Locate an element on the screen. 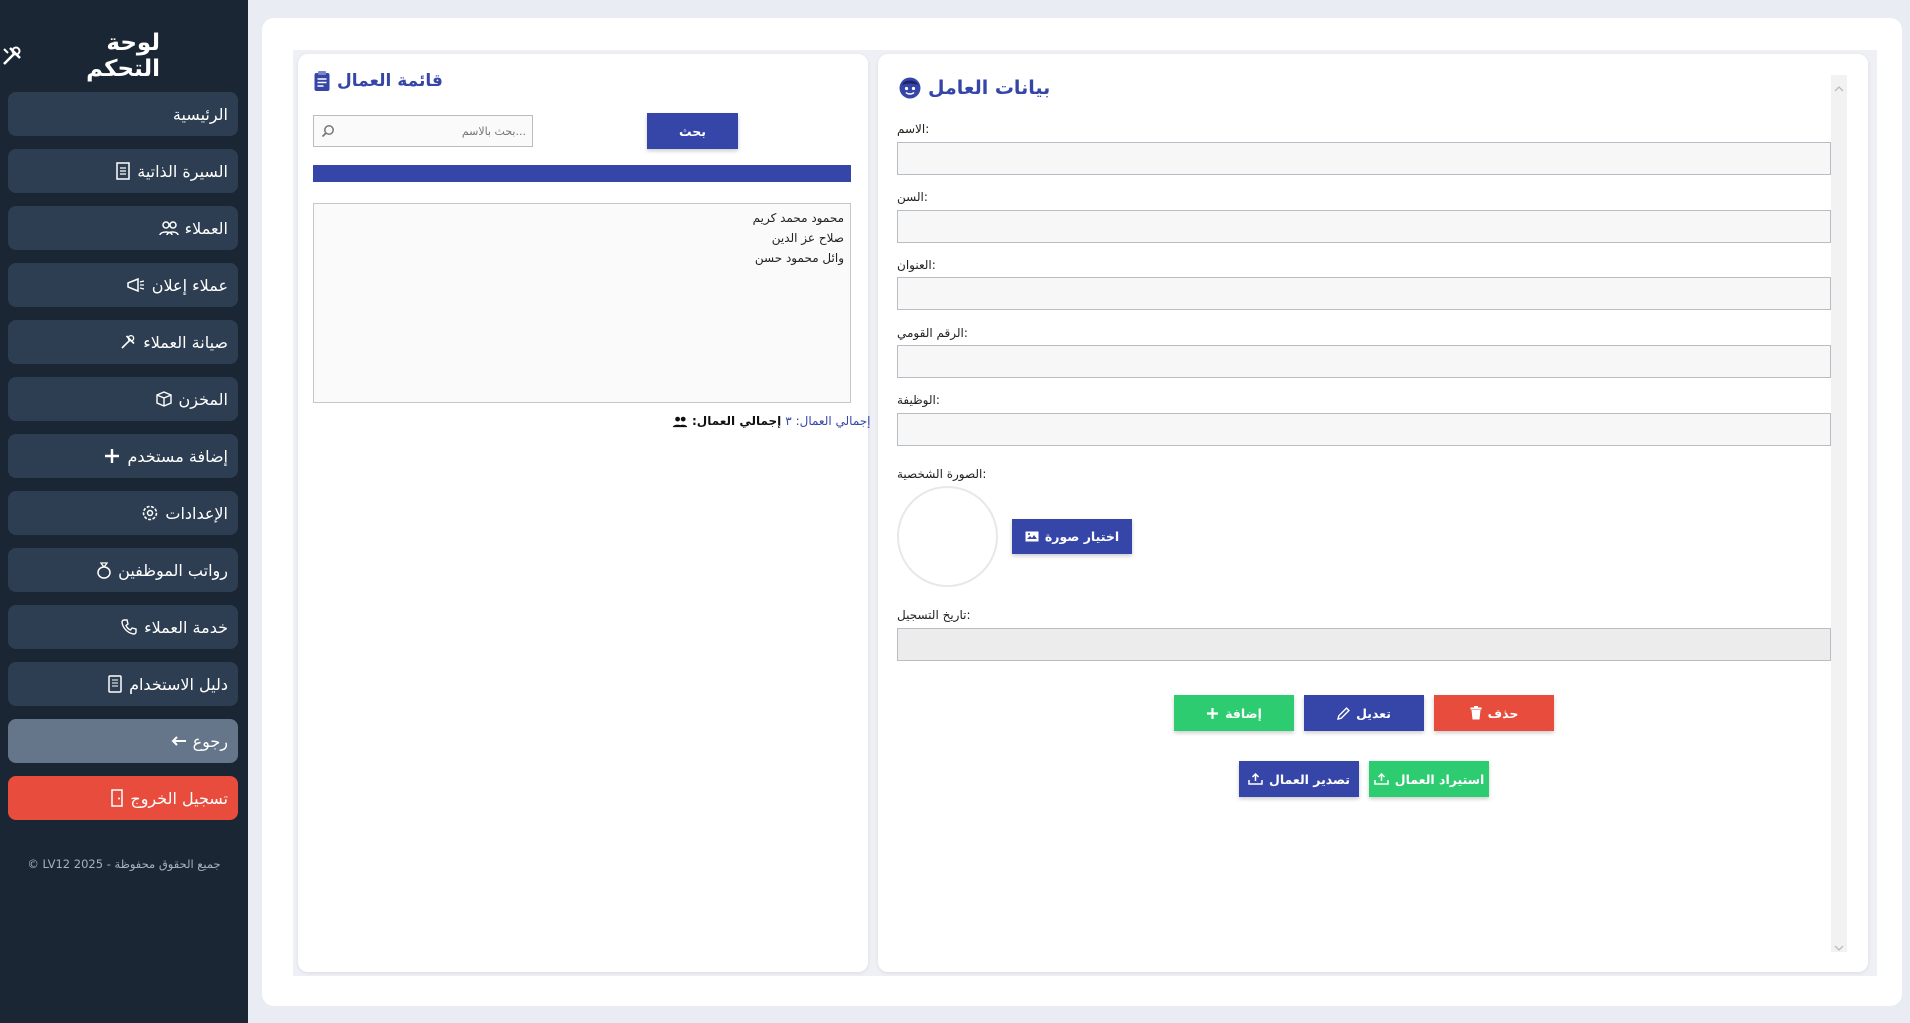  national-id-field is located at coordinates (1364, 361).